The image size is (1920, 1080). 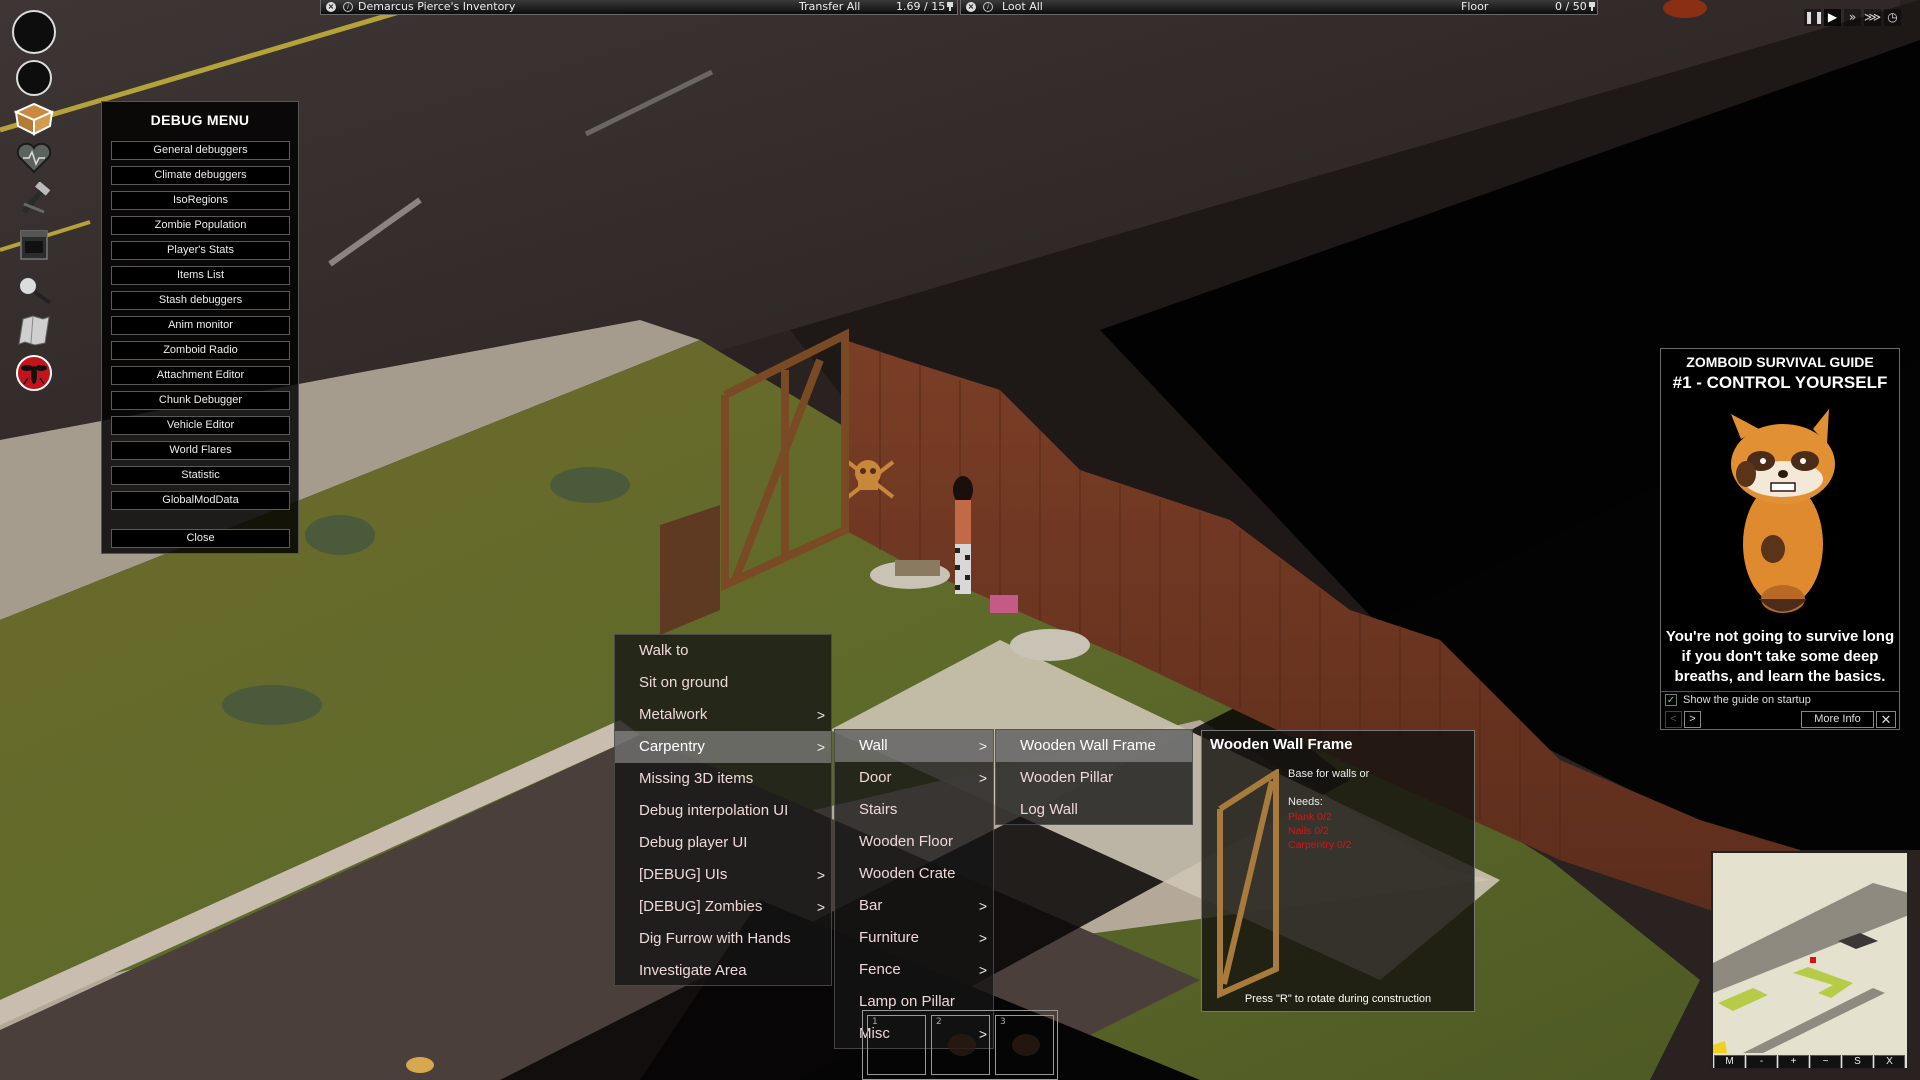 I want to click on faster-forward-icon: ⋙, so click(x=1872, y=17).